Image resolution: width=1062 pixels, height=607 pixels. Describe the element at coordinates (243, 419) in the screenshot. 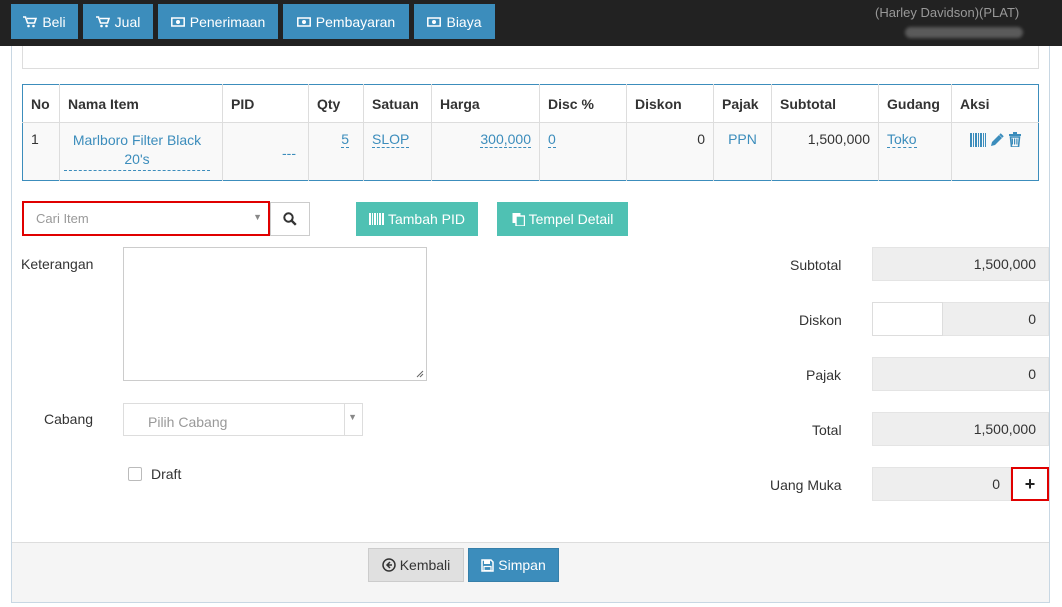

I see `cabang-select: Pilih Cabang ▼` at that location.